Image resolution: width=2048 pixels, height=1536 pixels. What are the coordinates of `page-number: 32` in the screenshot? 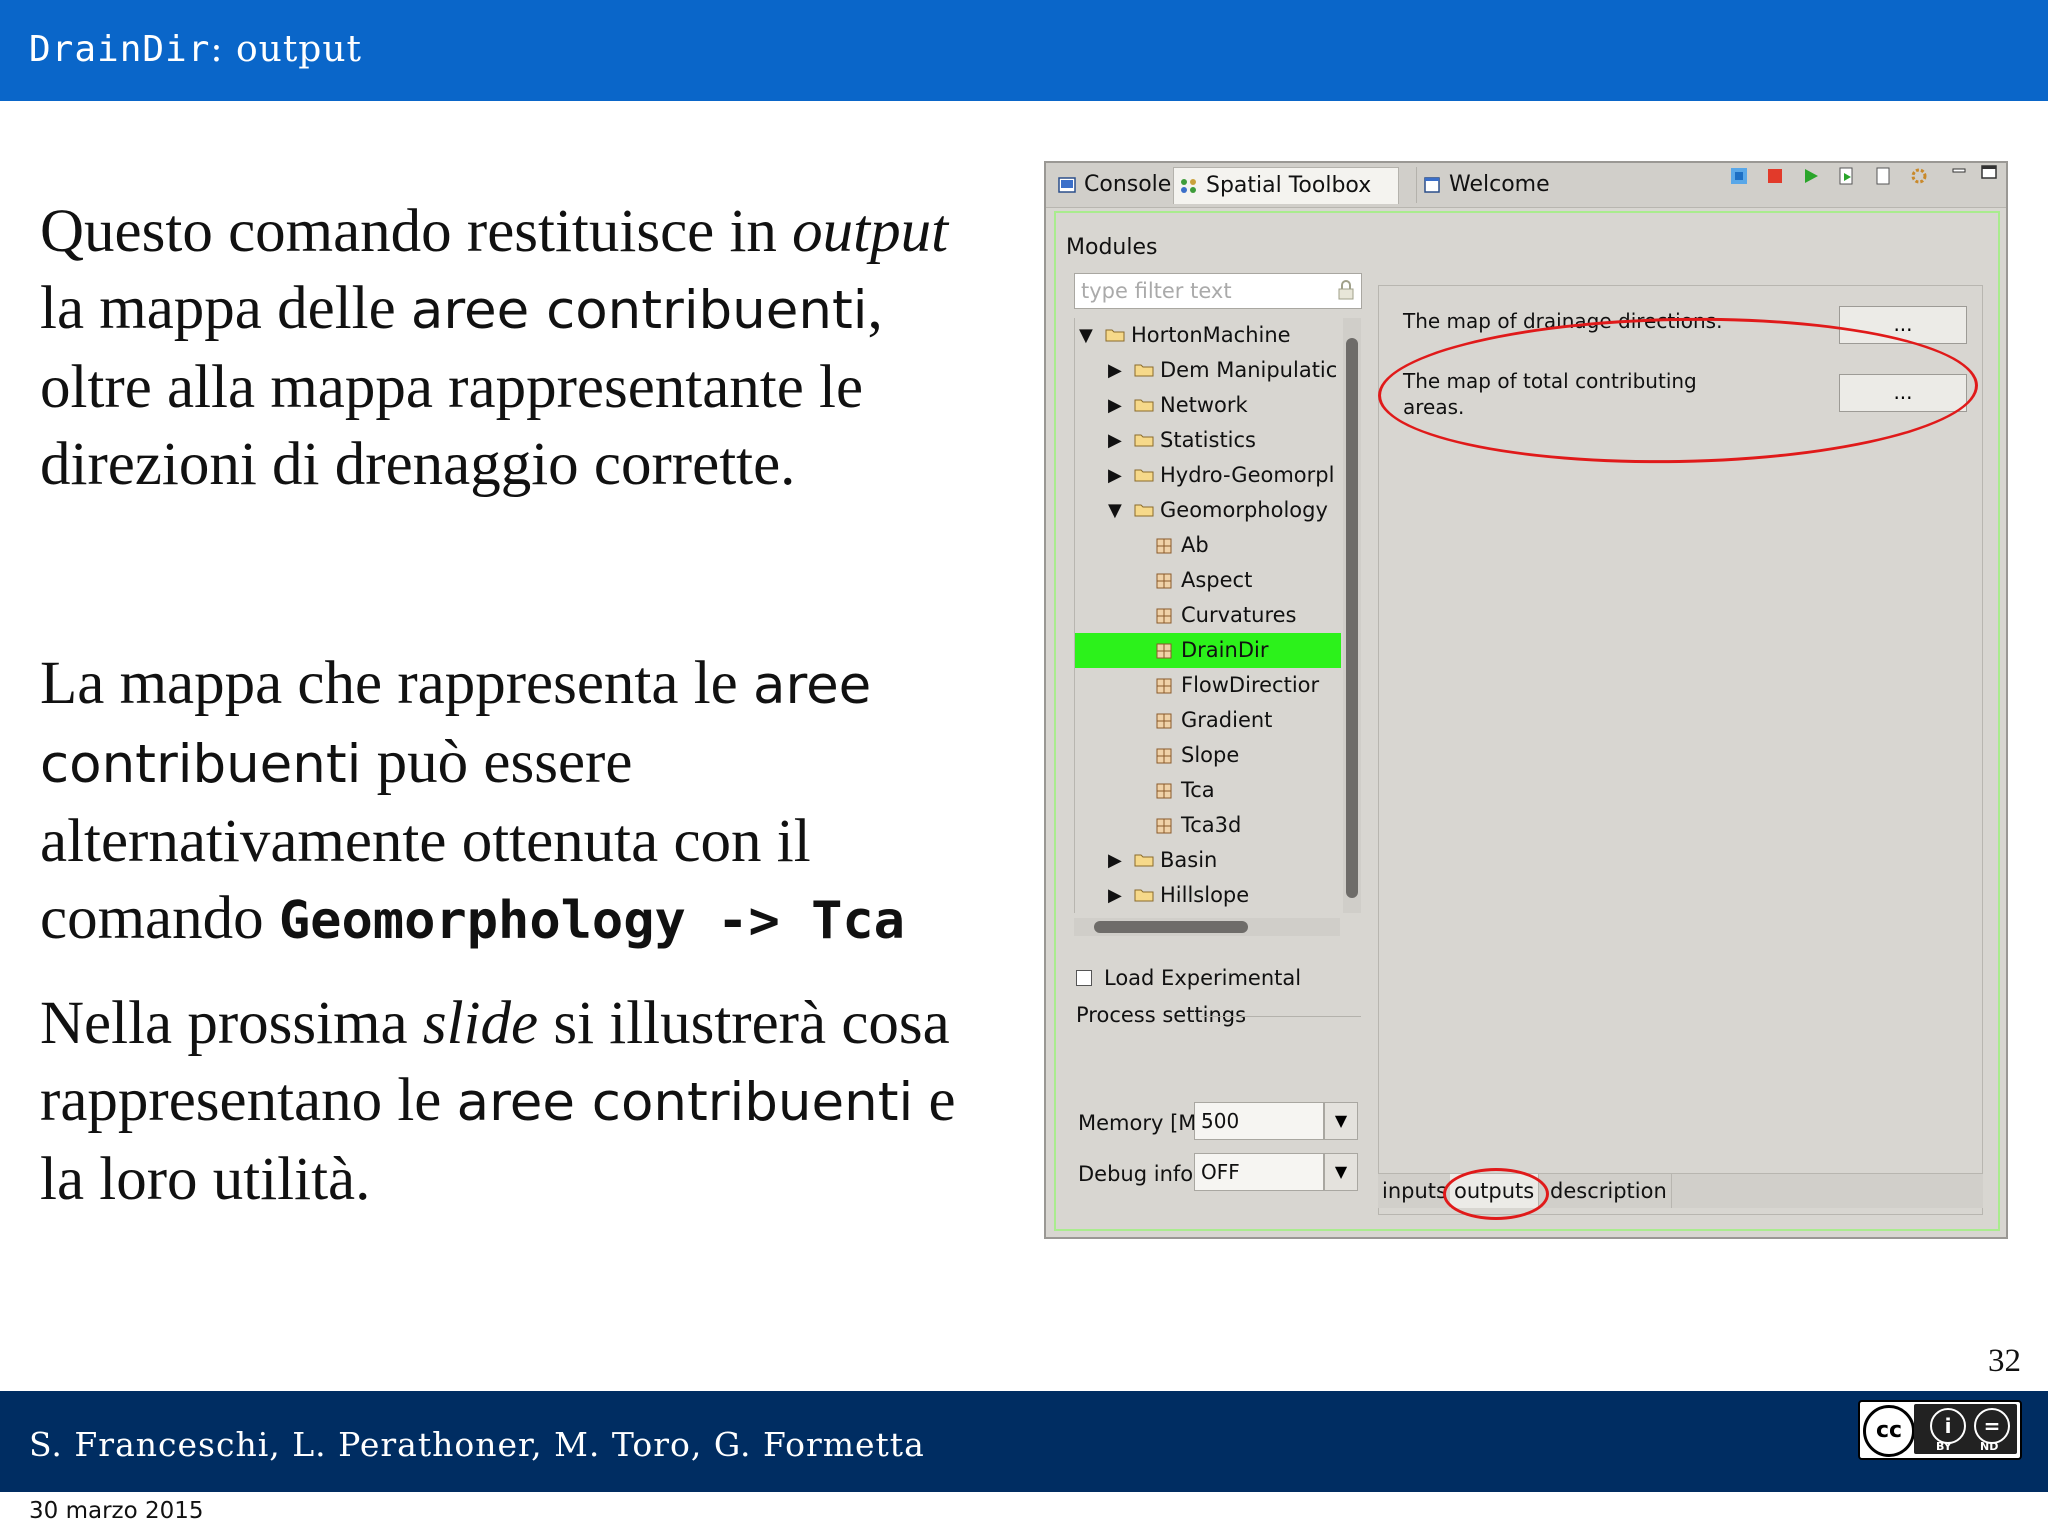 It's located at (2004, 1361).